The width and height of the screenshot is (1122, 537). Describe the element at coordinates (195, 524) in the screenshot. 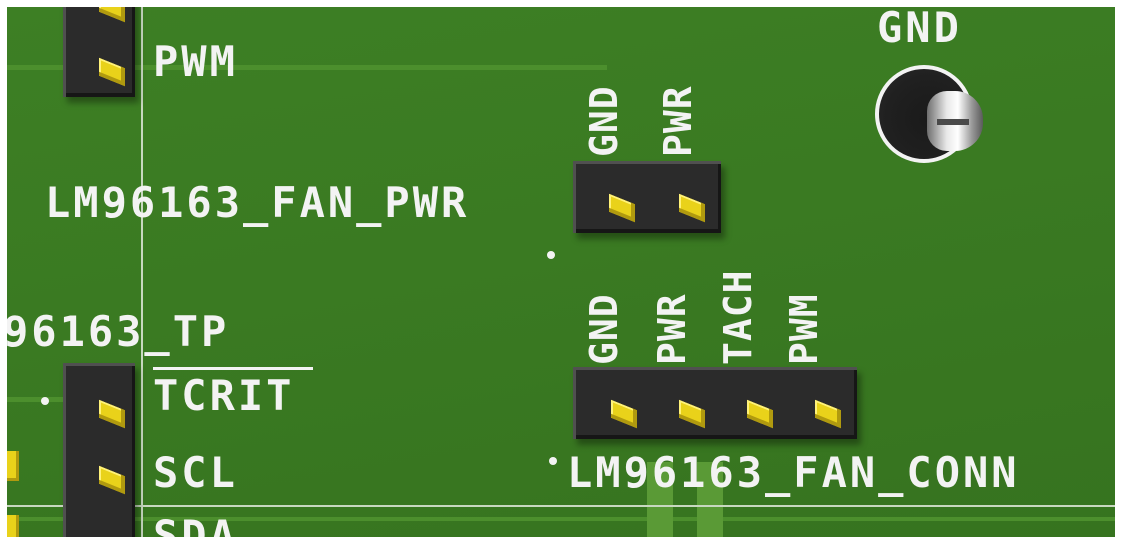

I see `pin-label-sda: SDA` at that location.